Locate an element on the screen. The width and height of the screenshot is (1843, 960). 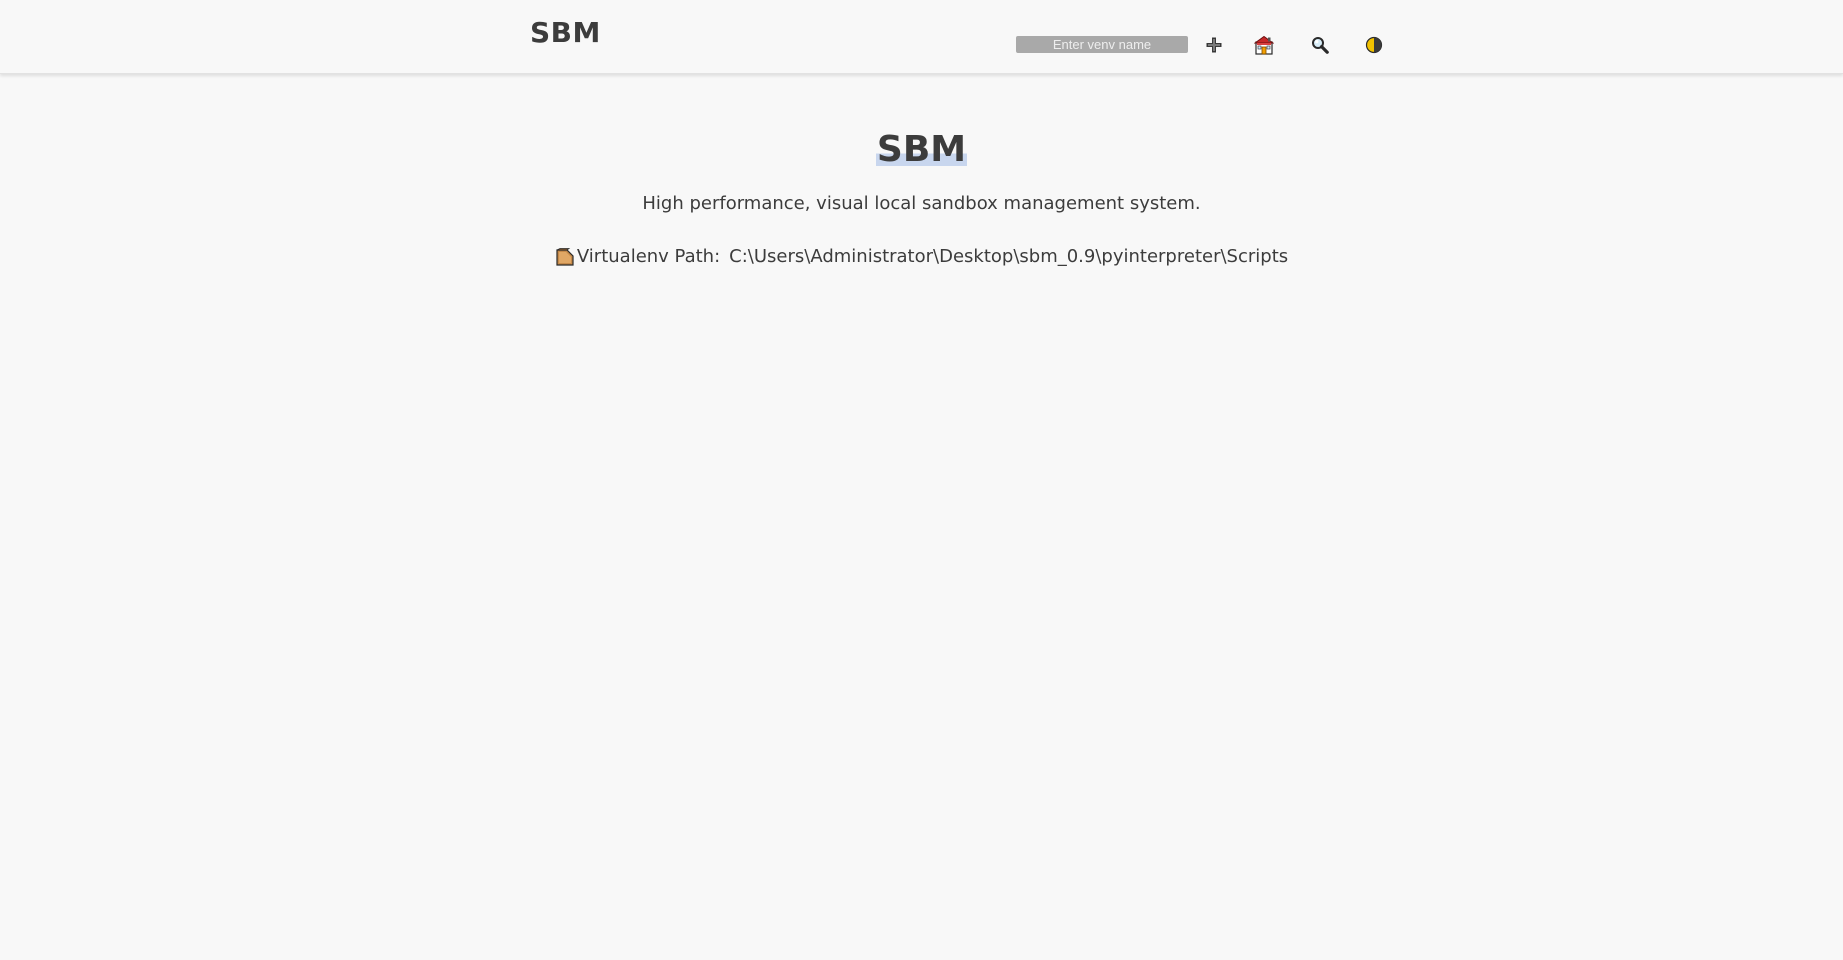
theme-toggle-icon is located at coordinates (1374, 45).